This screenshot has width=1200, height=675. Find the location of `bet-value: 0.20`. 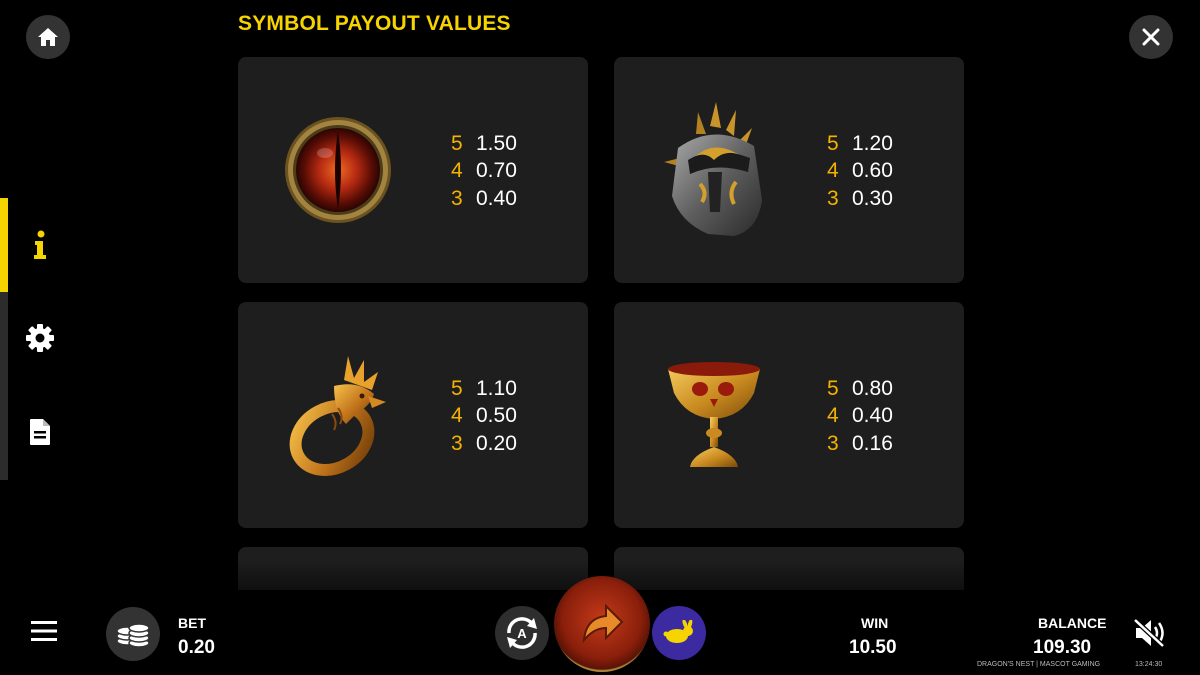

bet-value: 0.20 is located at coordinates (196, 647).